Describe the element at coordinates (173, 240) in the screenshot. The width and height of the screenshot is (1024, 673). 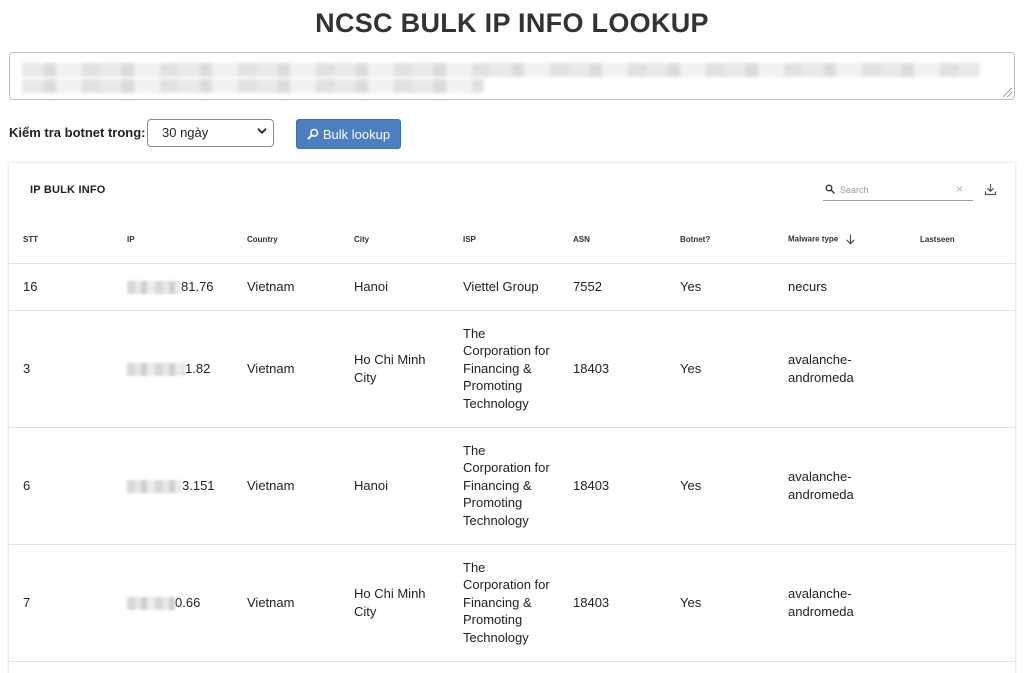
I see `column-header-ip: IP` at that location.